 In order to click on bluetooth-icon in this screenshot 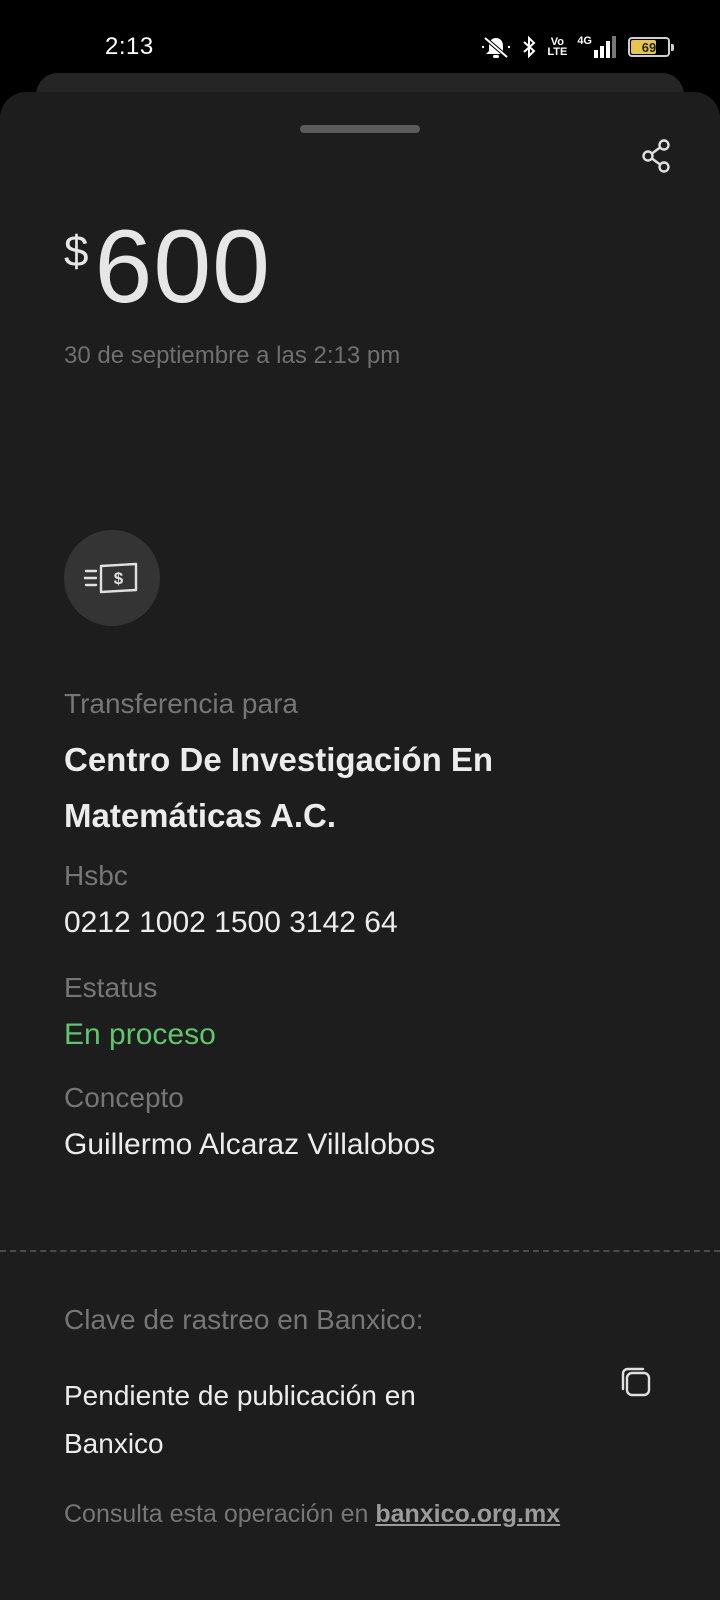, I will do `click(529, 47)`.